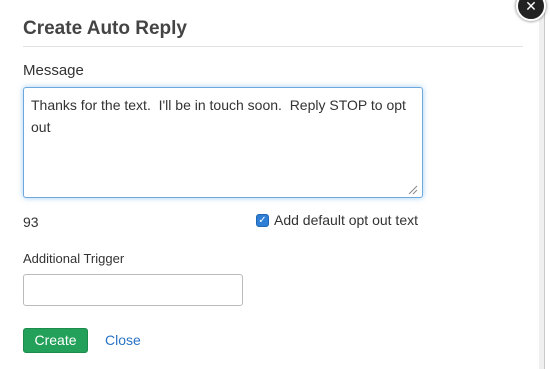  What do you see at coordinates (133, 290) in the screenshot?
I see `trigger-input` at bounding box center [133, 290].